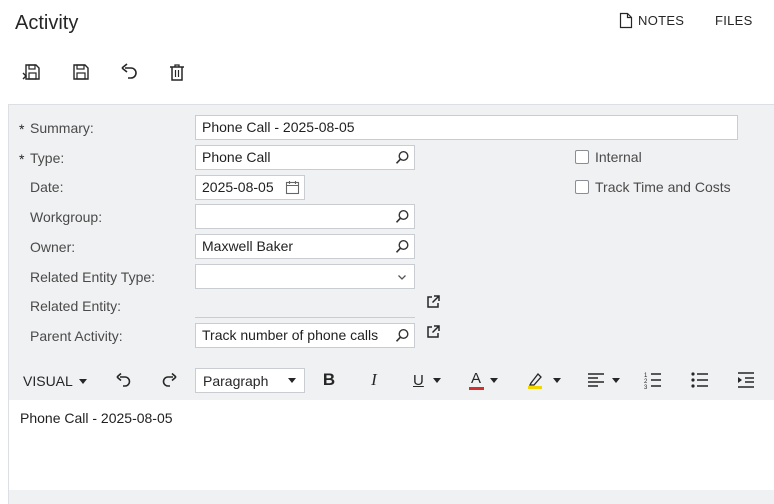  Describe the element at coordinates (626, 20) in the screenshot. I see `document-icon` at that location.